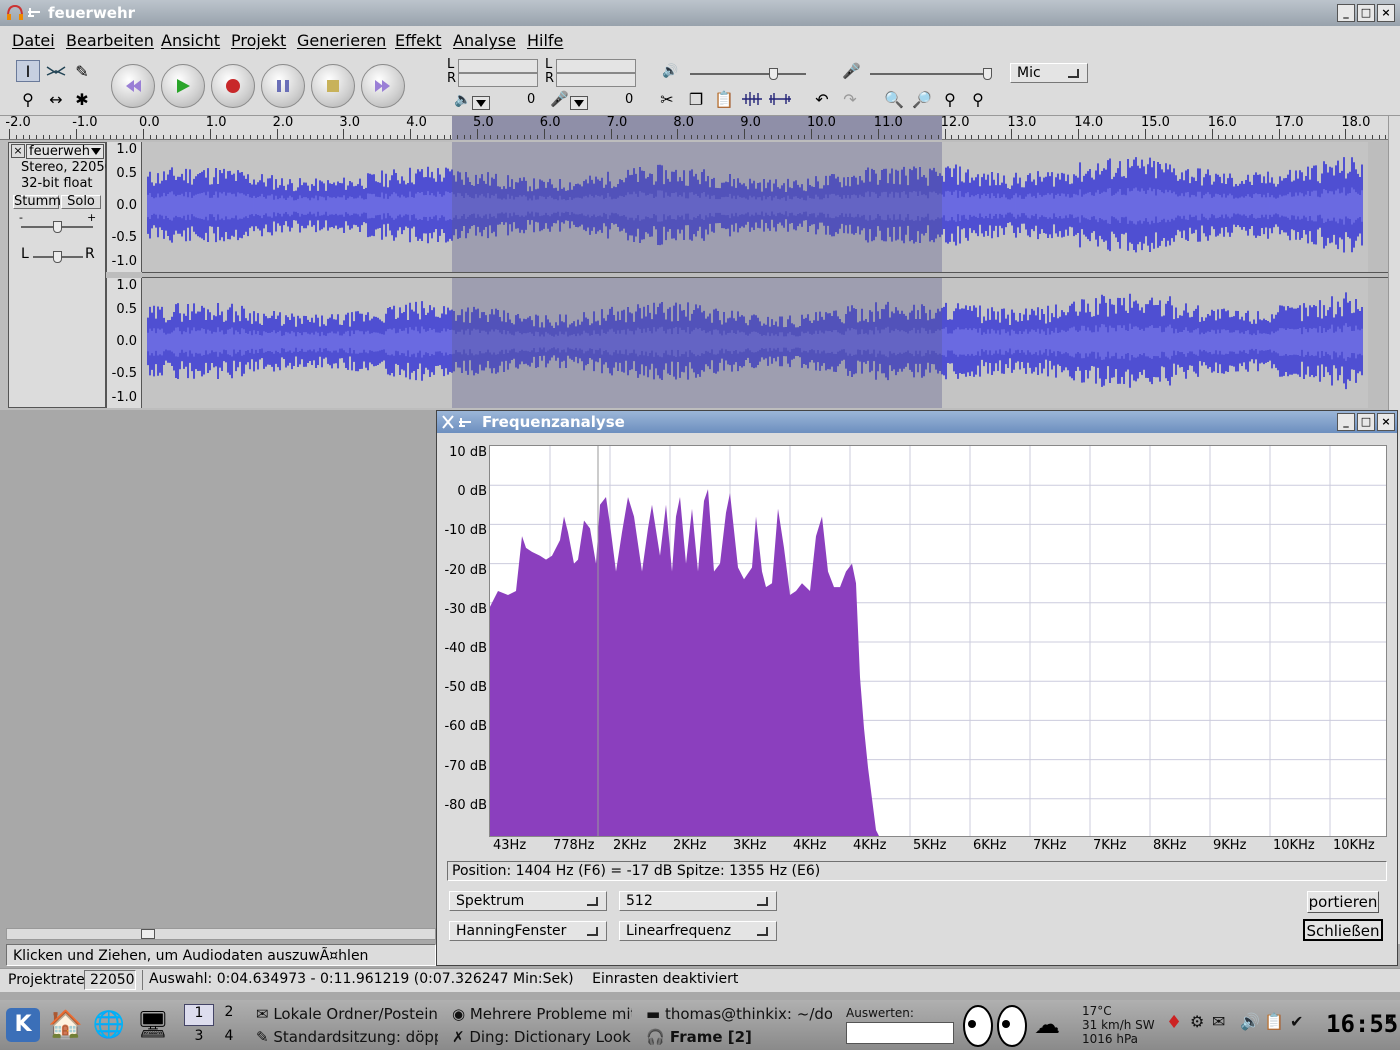 Image resolution: width=1400 pixels, height=1050 pixels. What do you see at coordinates (700, 13) in the screenshot?
I see `window-titlebar: feuerwehr _ □ ×` at bounding box center [700, 13].